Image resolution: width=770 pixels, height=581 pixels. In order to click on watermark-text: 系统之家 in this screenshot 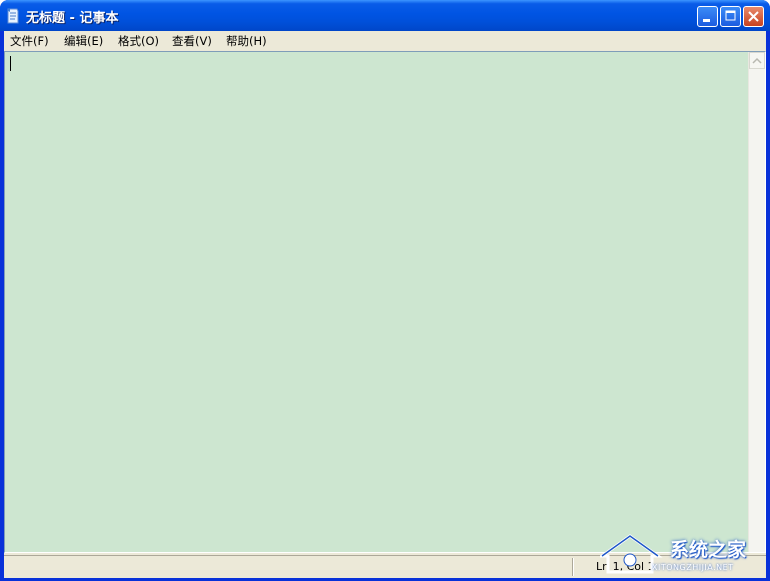, I will do `click(708, 550)`.